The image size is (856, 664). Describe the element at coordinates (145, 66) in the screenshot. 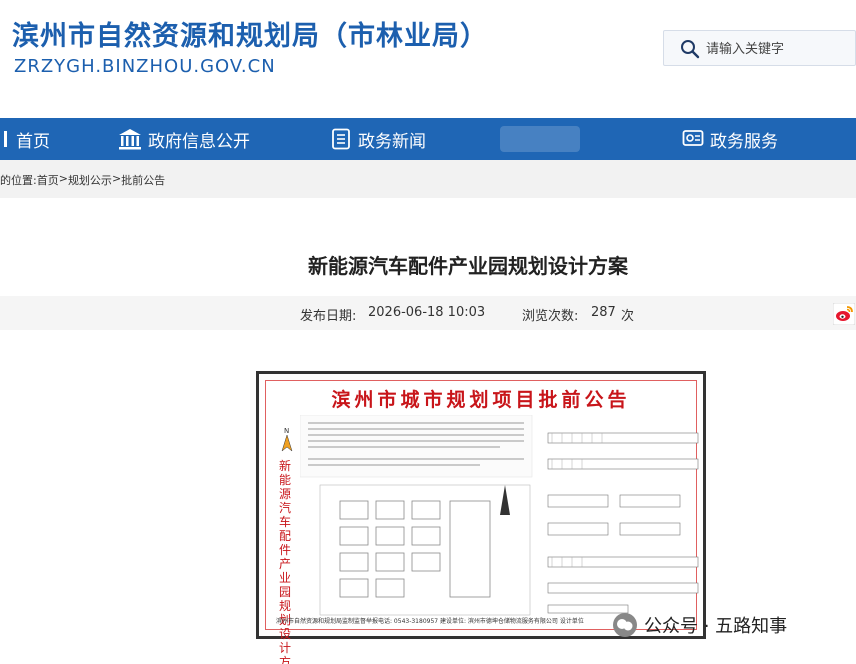

I see `site-domain: ZRZYGH.BINZHOU.GOV.CN` at that location.